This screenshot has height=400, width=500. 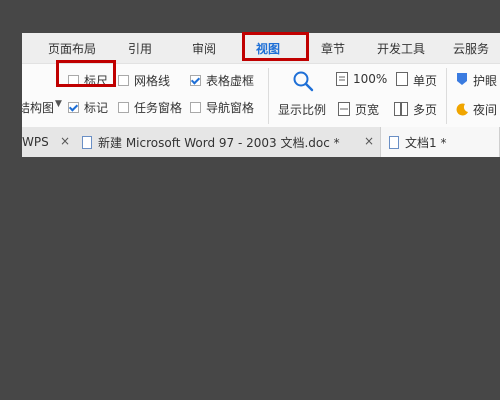 I want to click on chevron-down-icon: ▼, so click(x=58, y=104).